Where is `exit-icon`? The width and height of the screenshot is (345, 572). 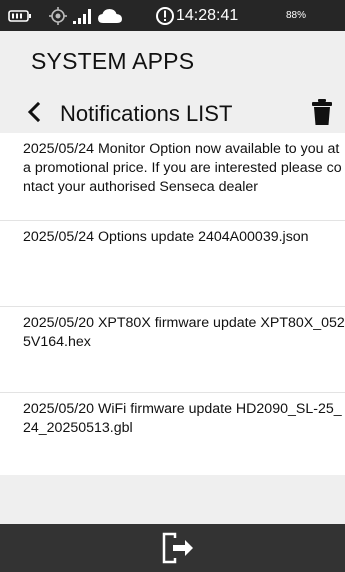
exit-icon is located at coordinates (183, 551).